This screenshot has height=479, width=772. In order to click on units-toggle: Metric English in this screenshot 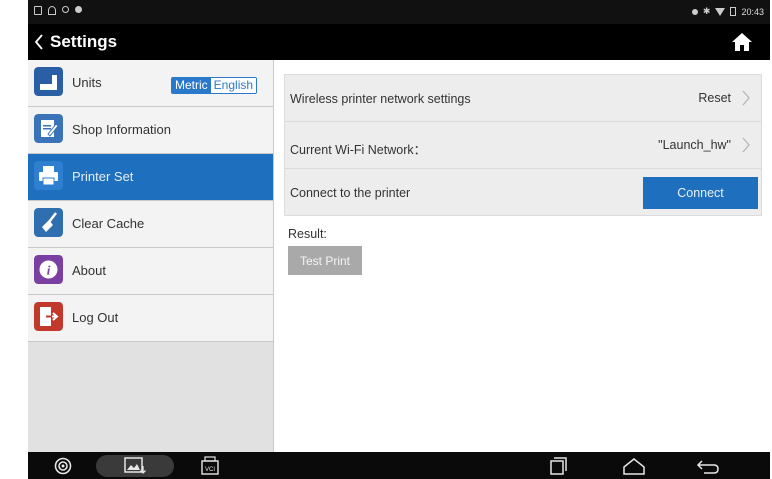, I will do `click(214, 85)`.